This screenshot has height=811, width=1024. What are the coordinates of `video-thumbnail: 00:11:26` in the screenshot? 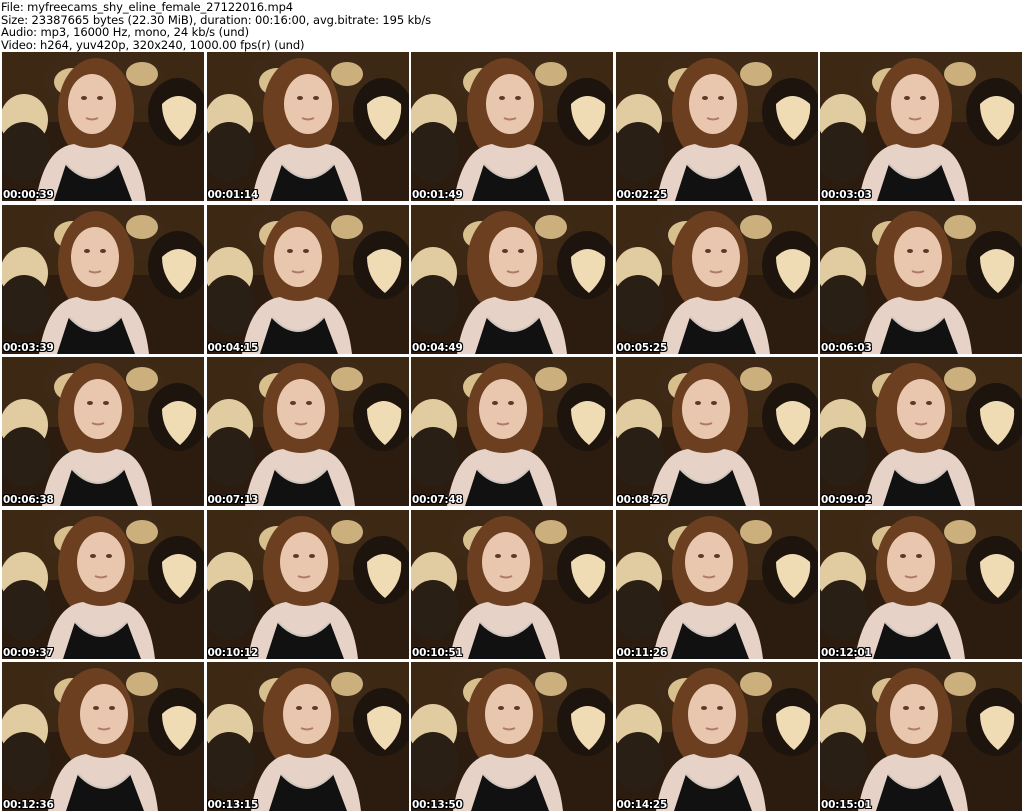 It's located at (716, 584).